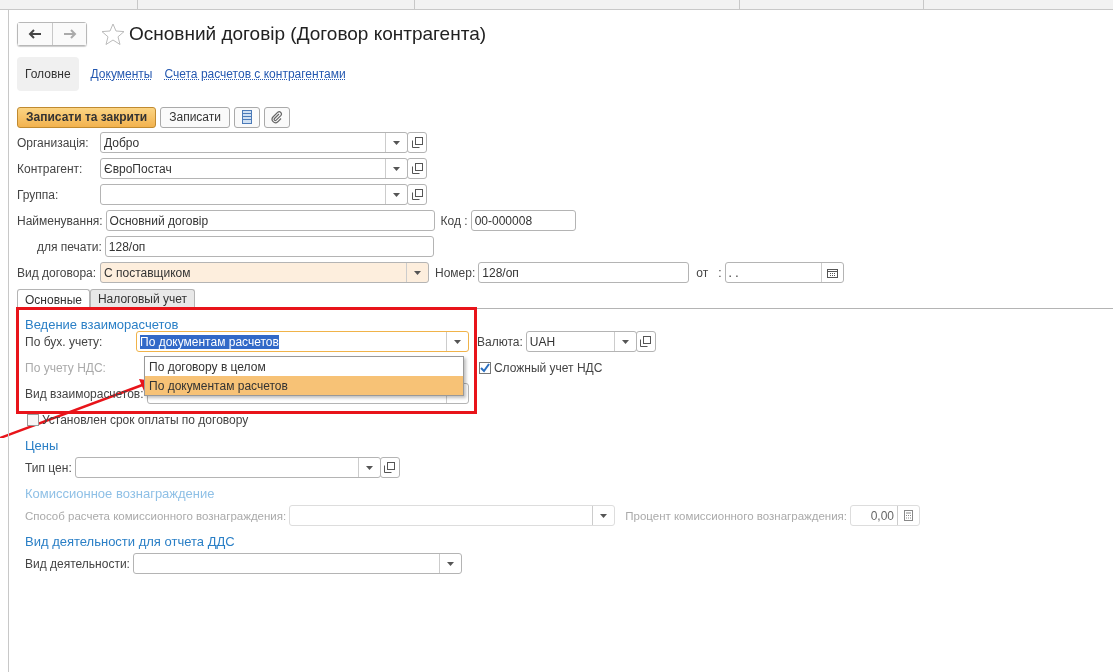 The image size is (1113, 672). I want to click on combo-field: UAH, so click(581, 341).